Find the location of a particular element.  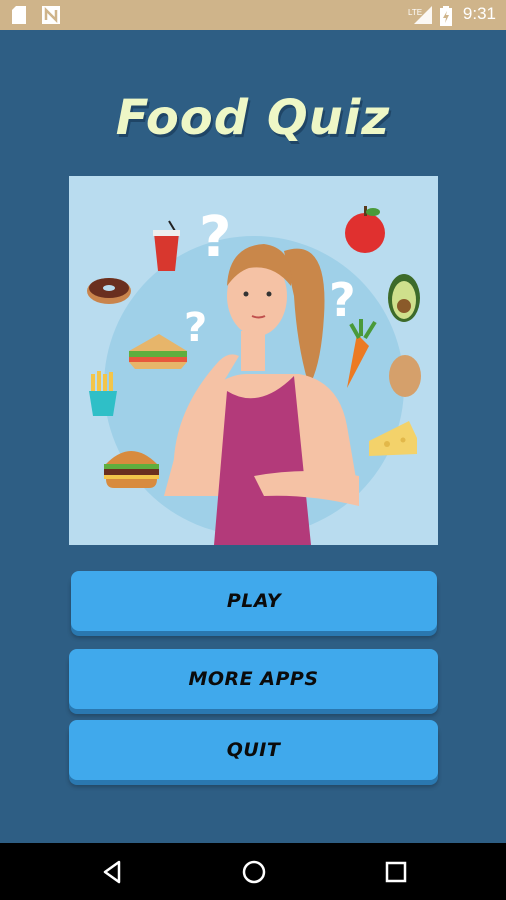

notification-n-icon is located at coordinates (51, 15).